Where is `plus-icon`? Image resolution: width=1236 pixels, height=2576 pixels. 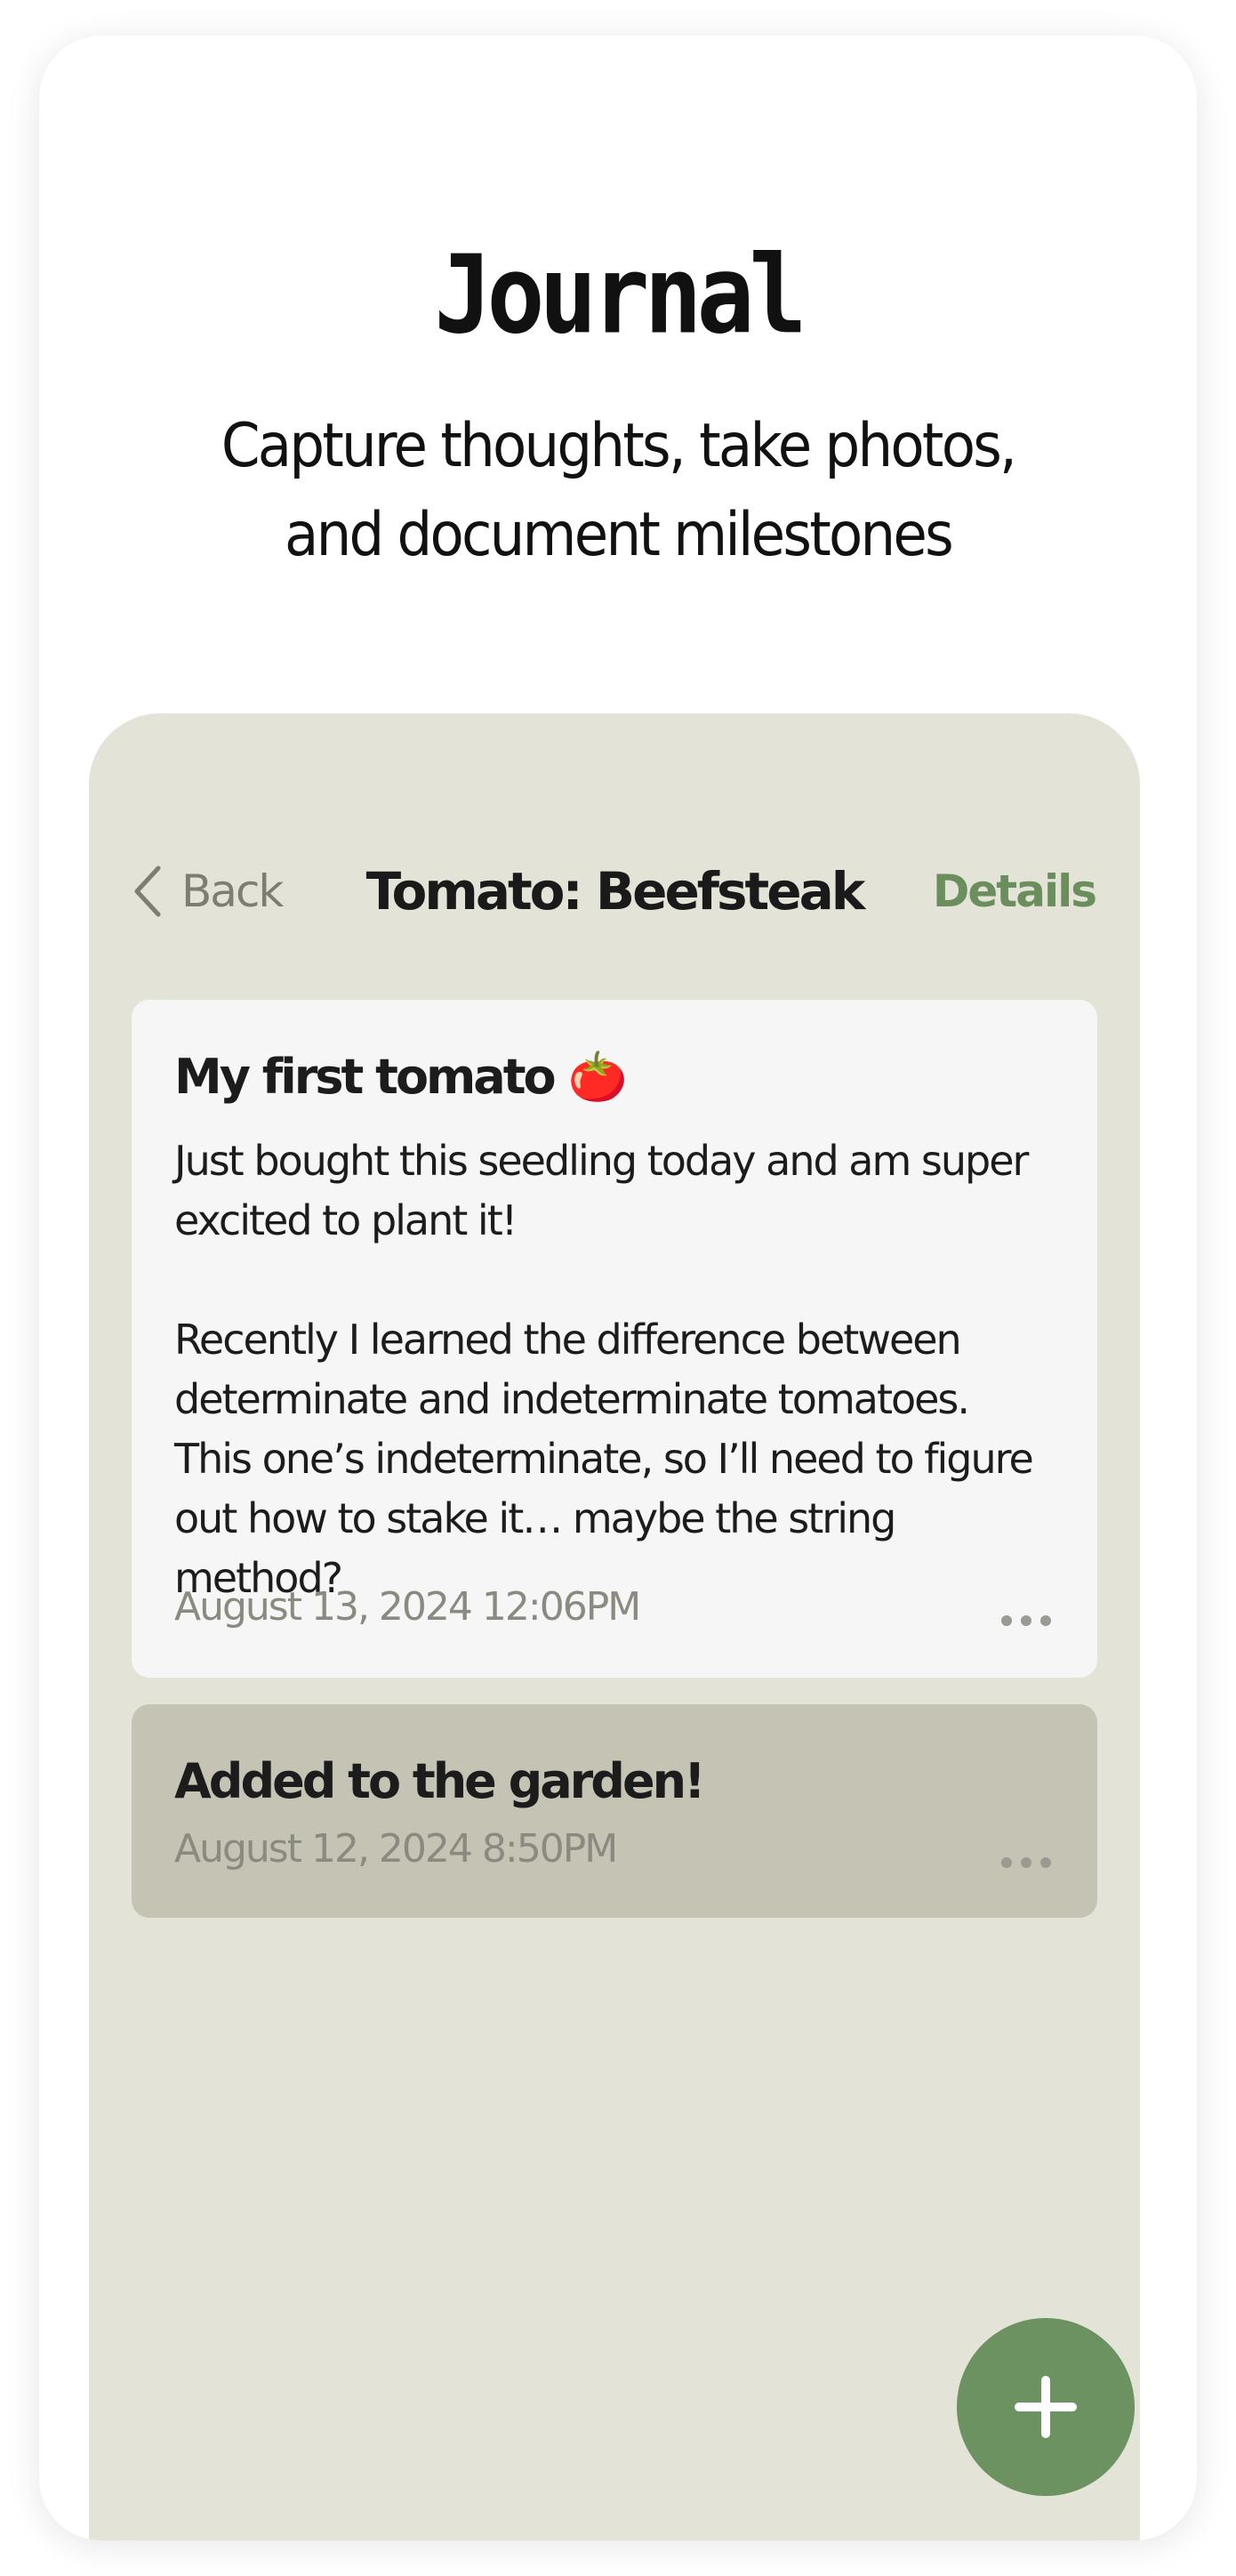
plus-icon is located at coordinates (1046, 2407).